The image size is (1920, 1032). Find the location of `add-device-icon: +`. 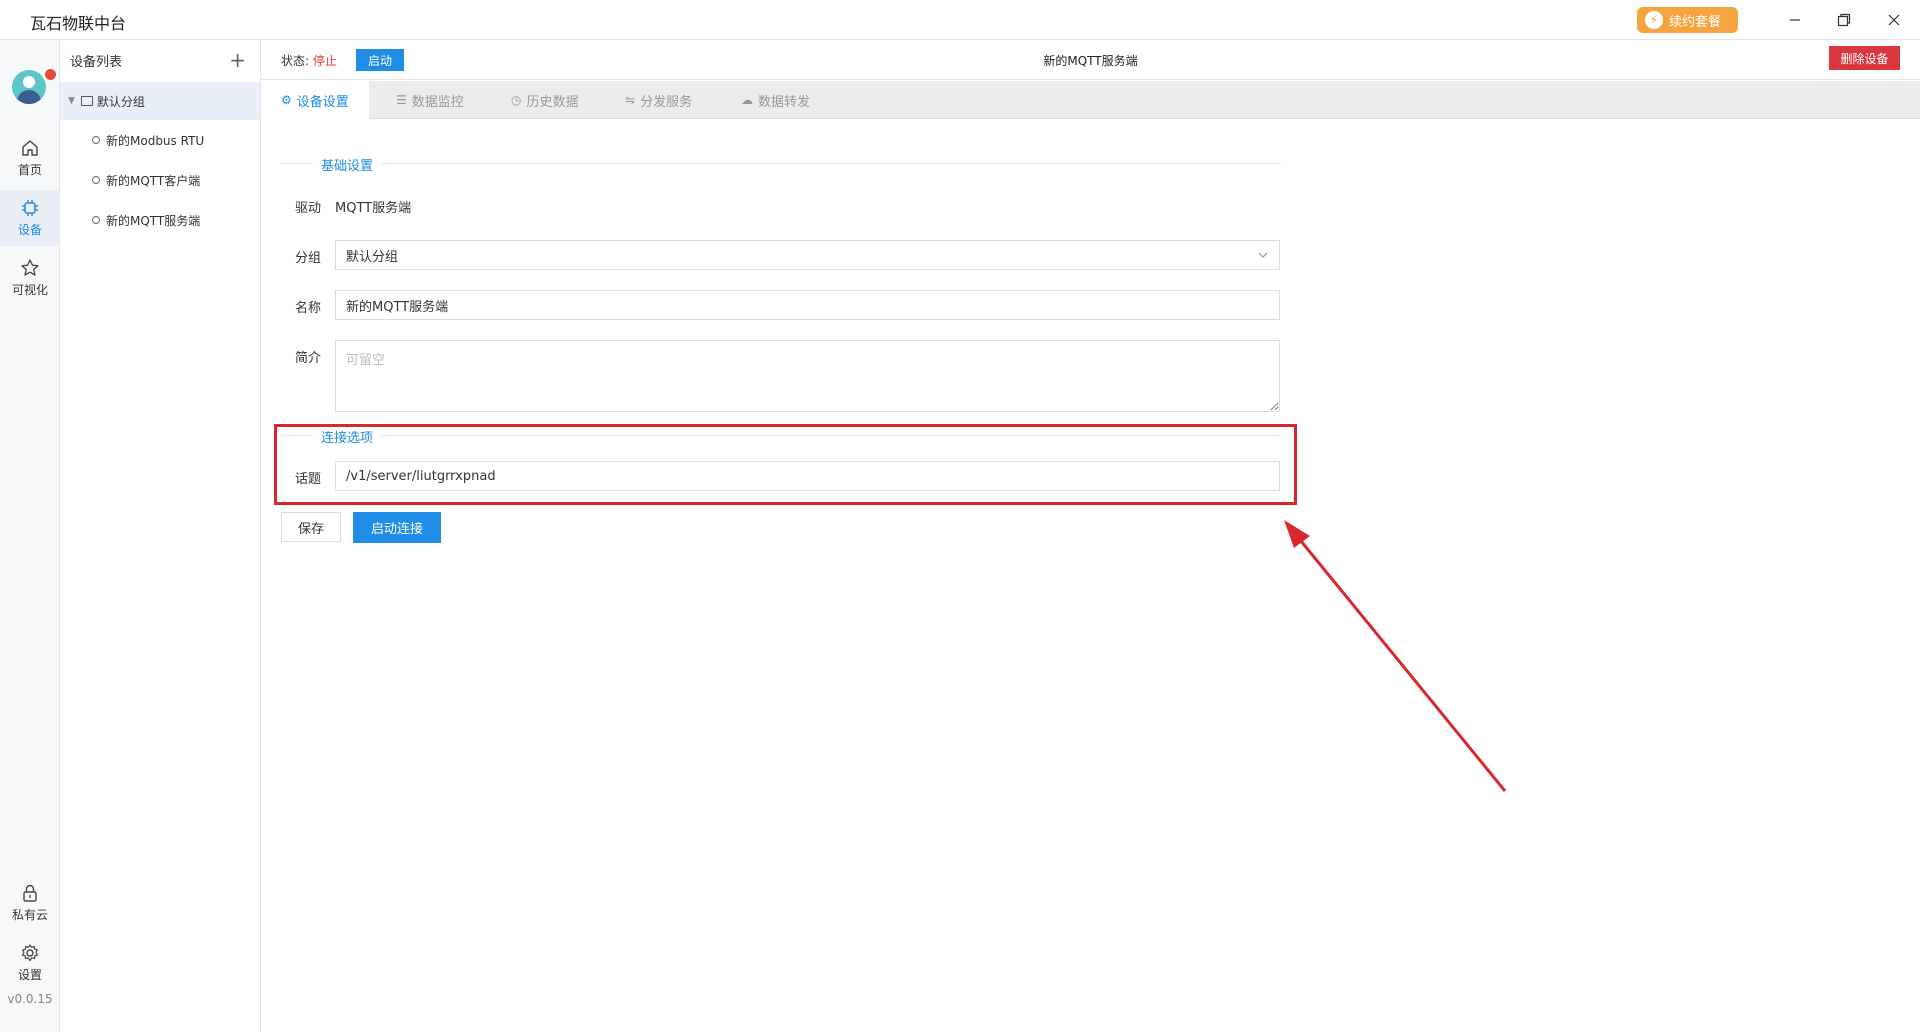

add-device-icon: + is located at coordinates (237, 60).